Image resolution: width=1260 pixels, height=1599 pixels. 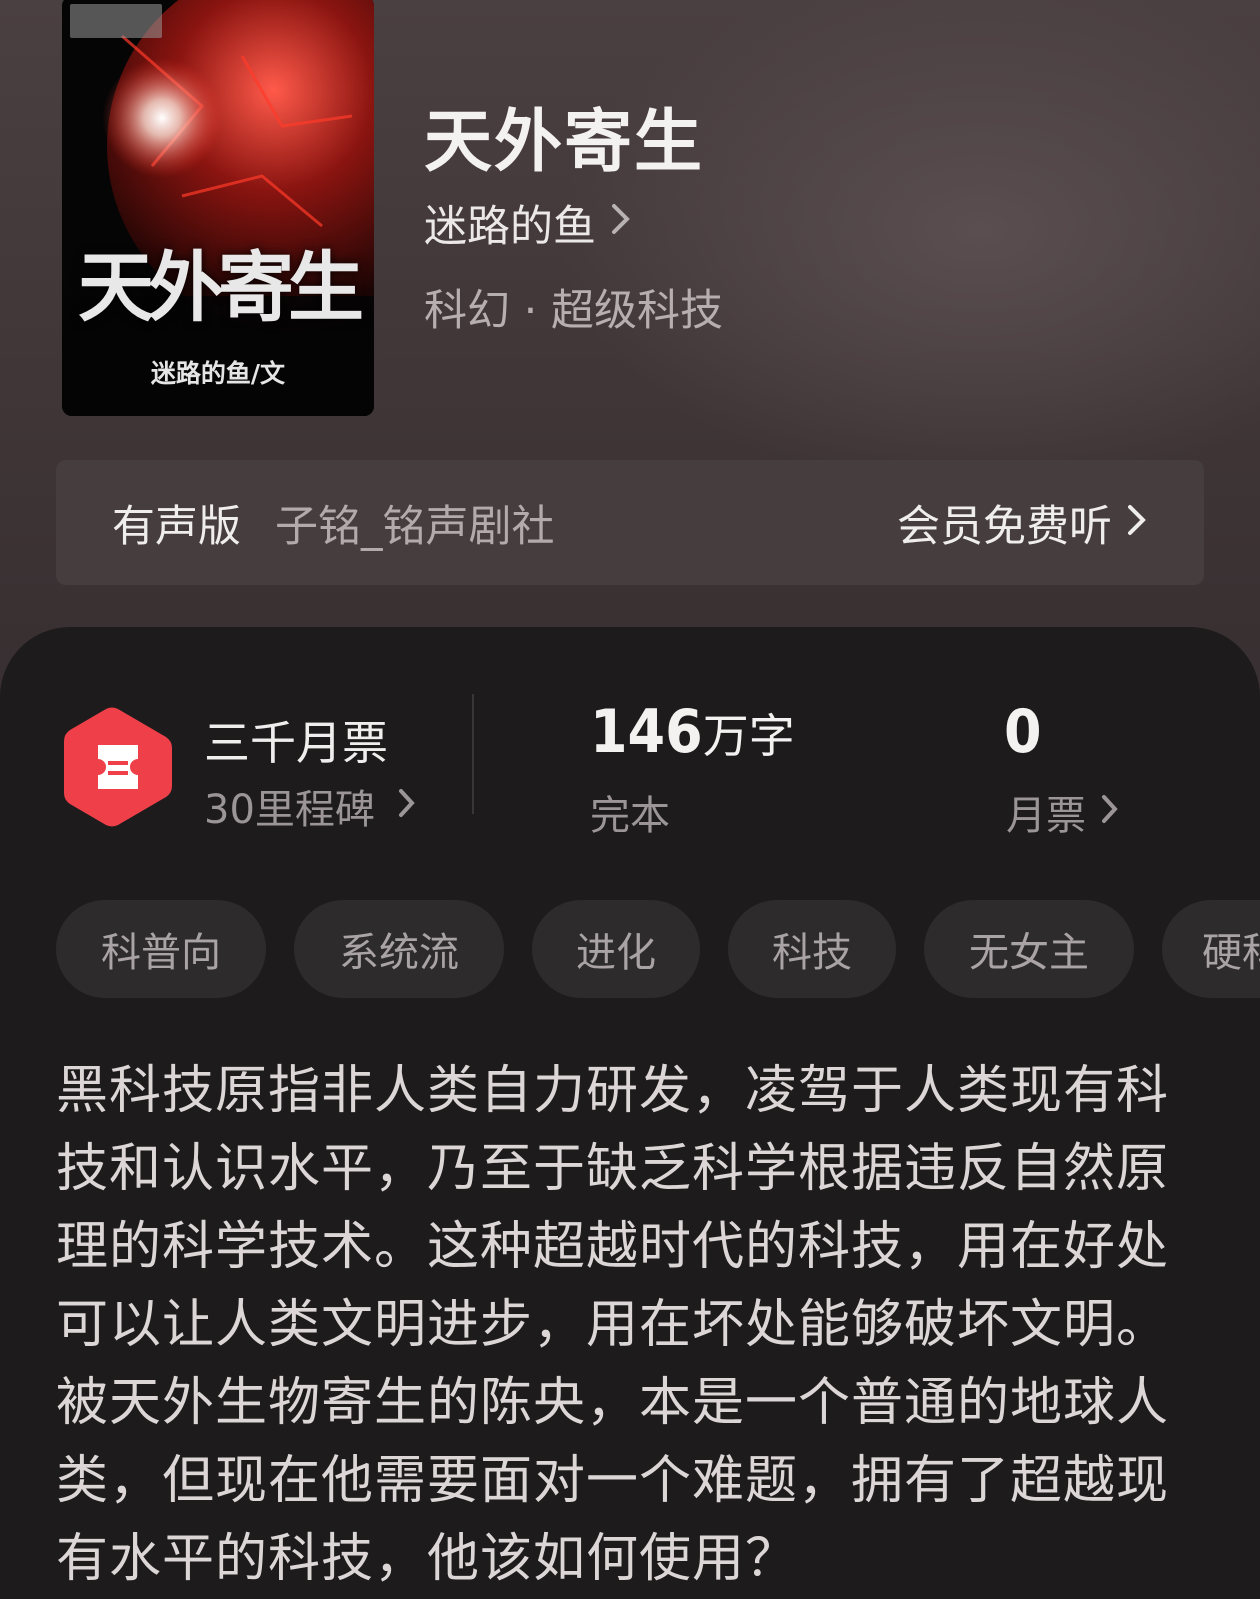 What do you see at coordinates (630, 816) in the screenshot?
I see `completion-status: 完本` at bounding box center [630, 816].